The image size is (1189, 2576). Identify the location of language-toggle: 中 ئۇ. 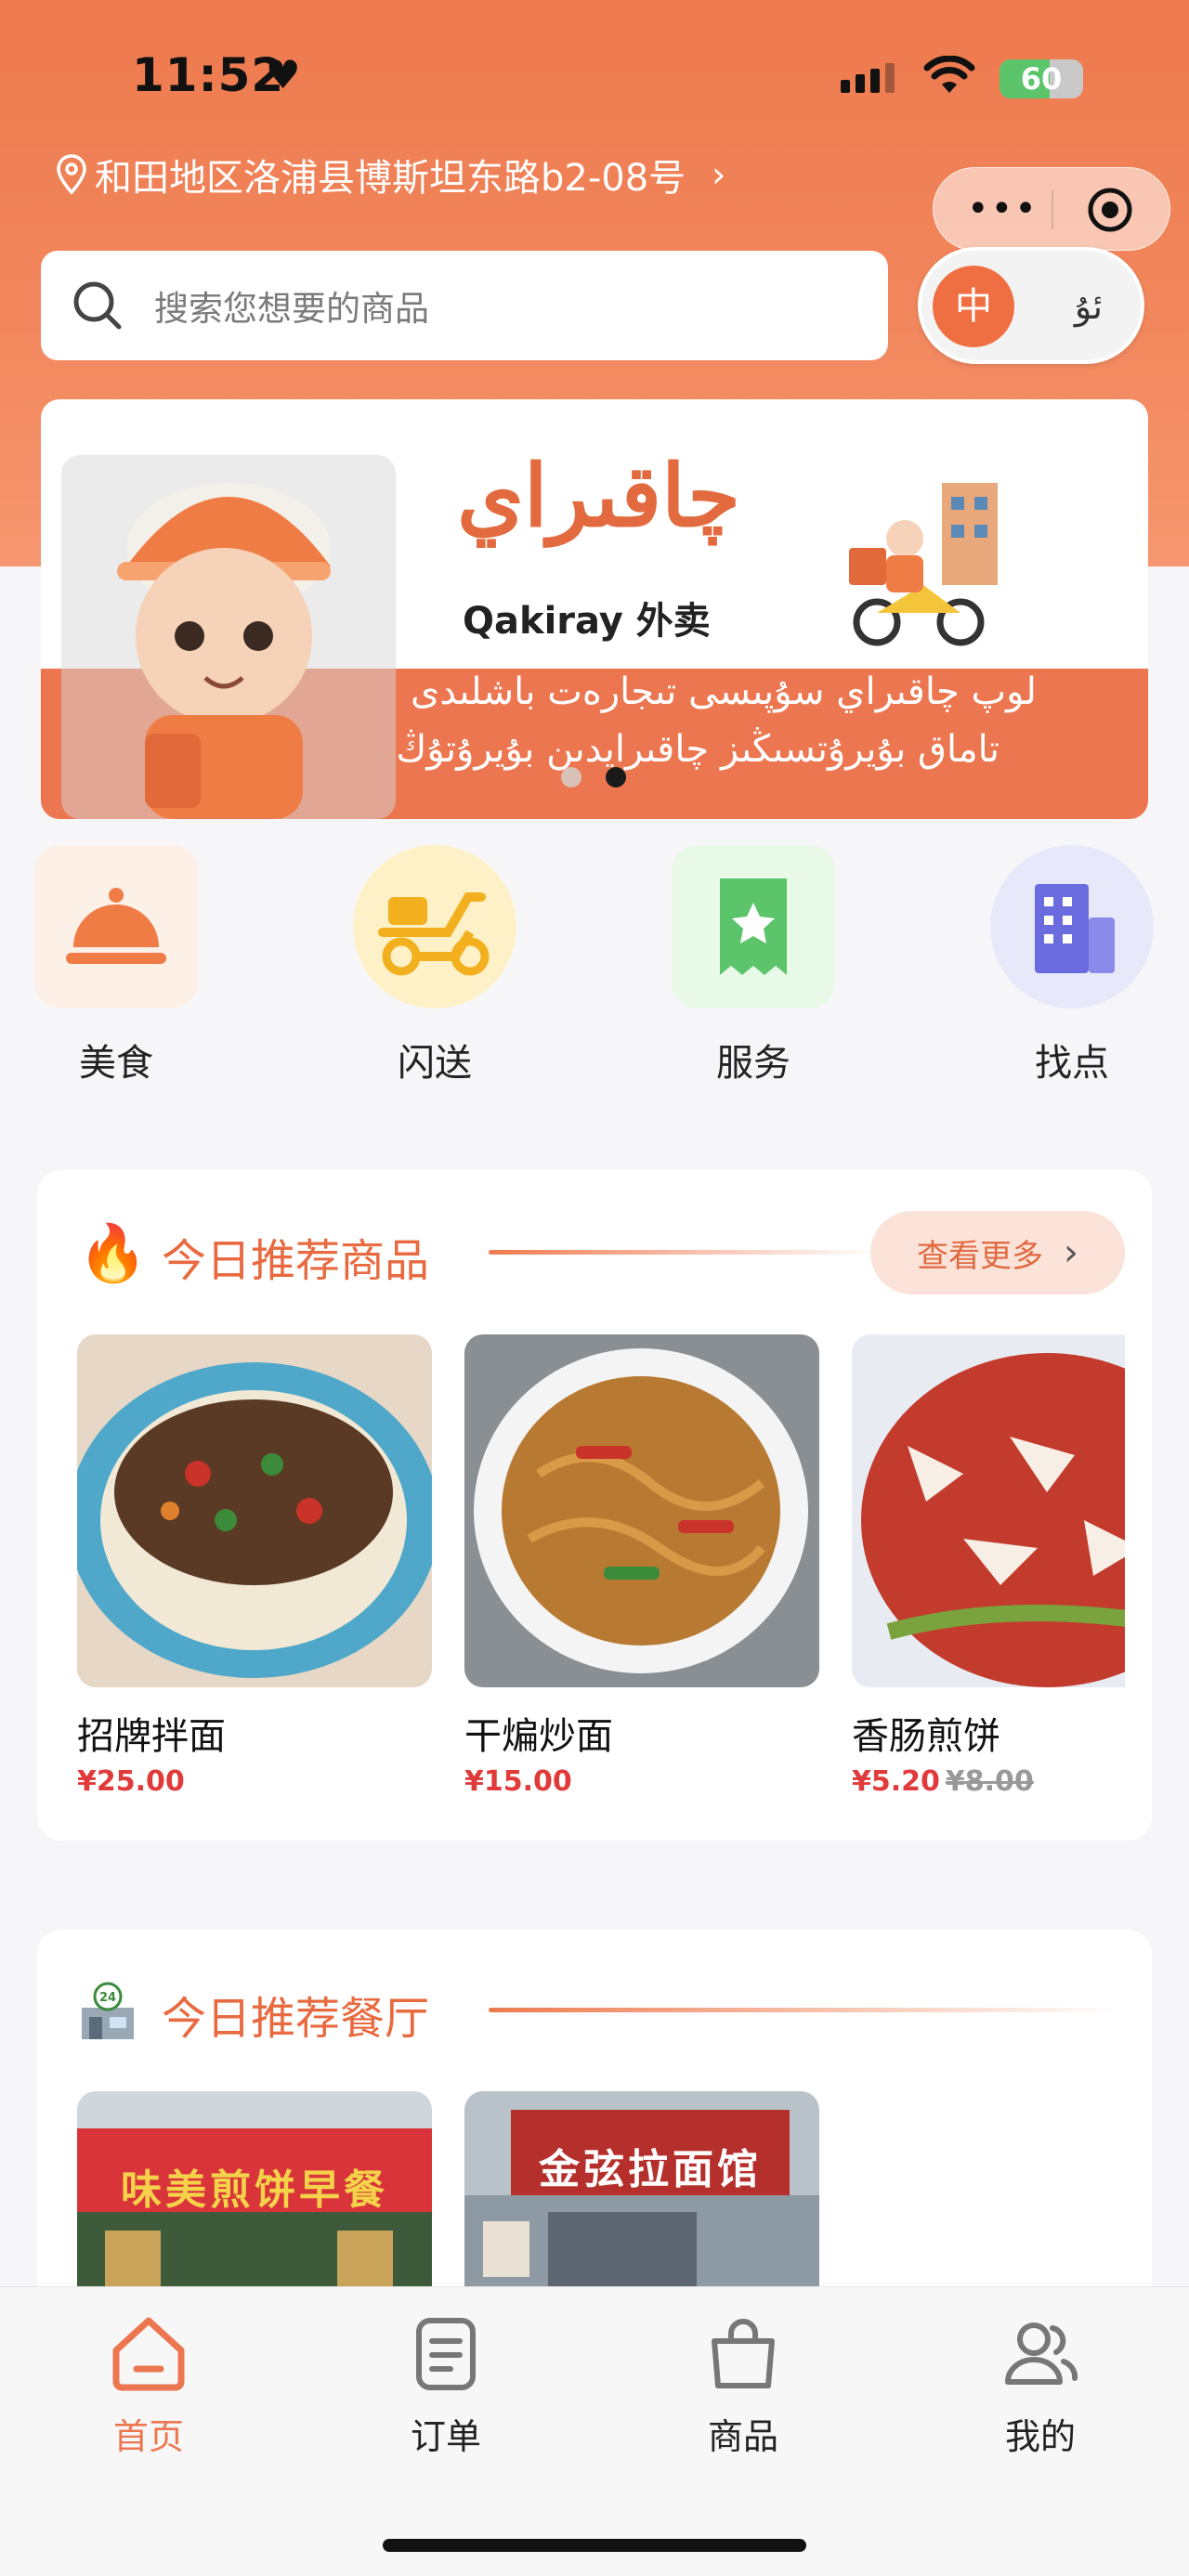
(1031, 305).